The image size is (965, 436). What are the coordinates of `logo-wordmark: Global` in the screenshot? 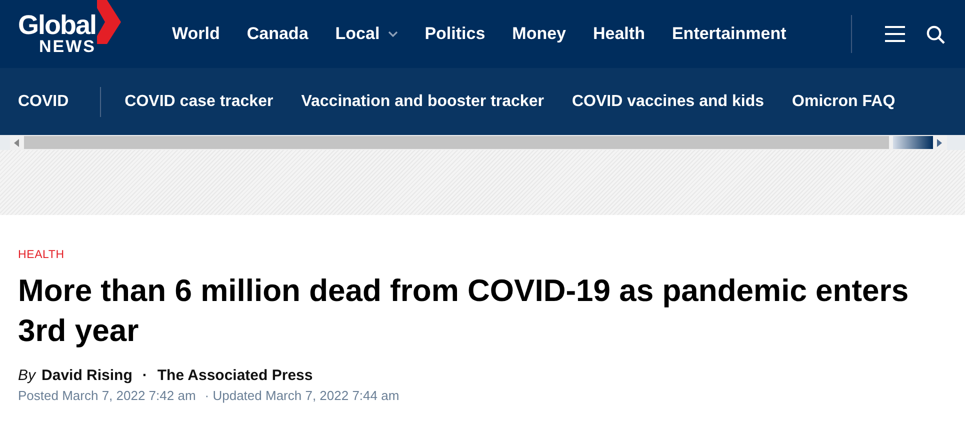 It's located at (57, 25).